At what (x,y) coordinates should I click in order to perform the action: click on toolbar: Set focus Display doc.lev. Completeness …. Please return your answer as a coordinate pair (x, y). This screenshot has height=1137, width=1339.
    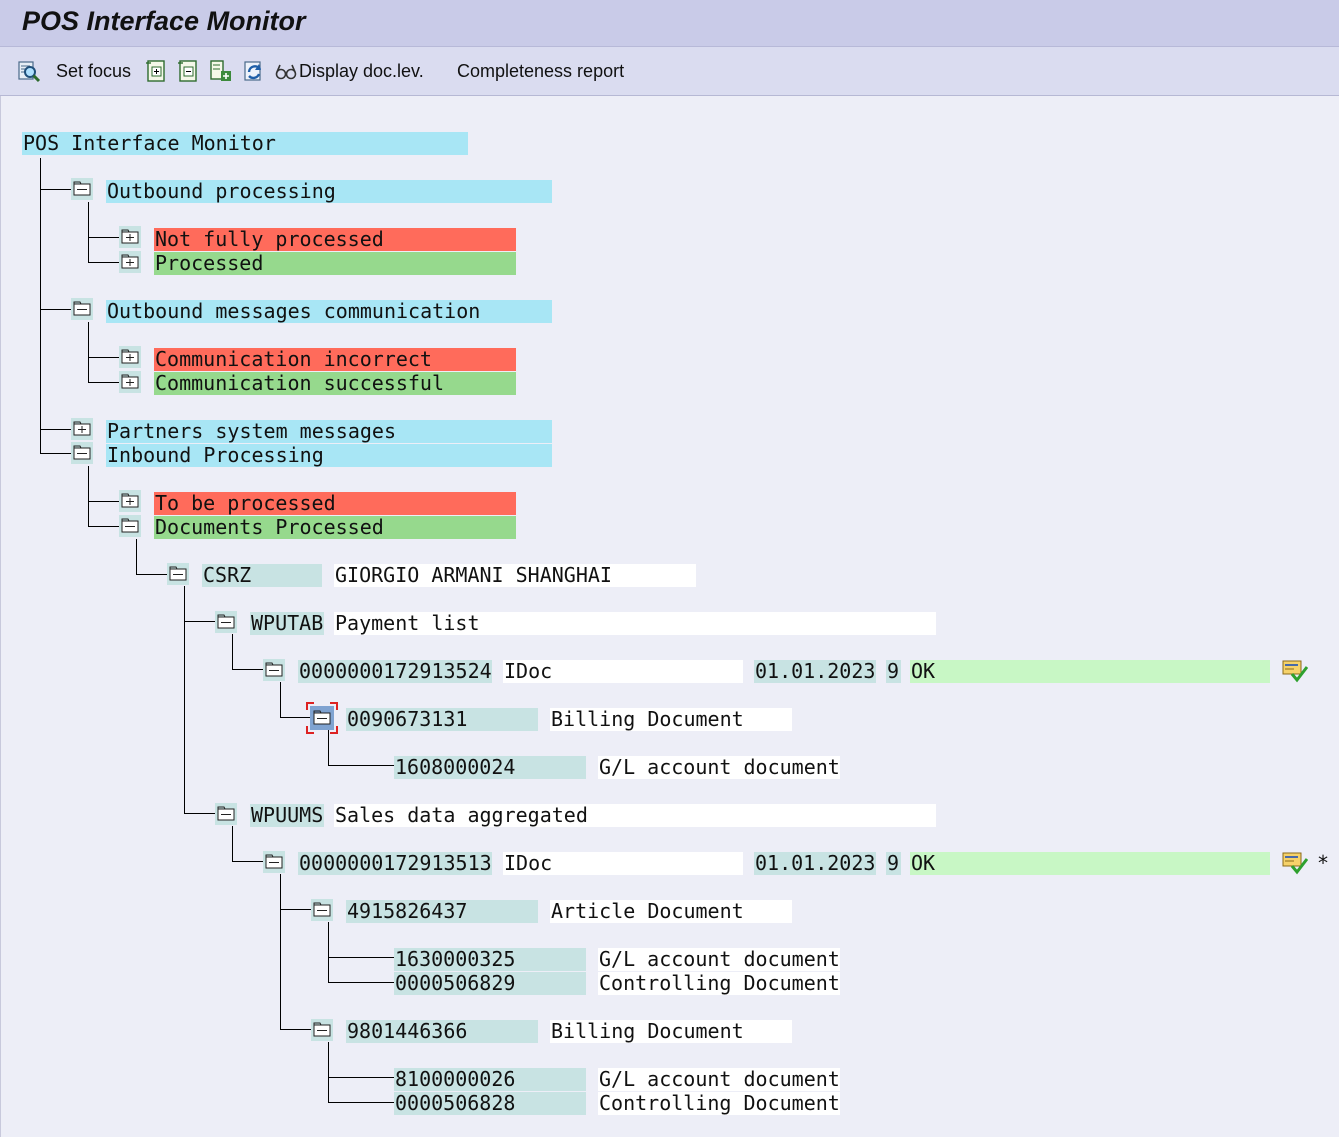
    Looking at the image, I should click on (669, 71).